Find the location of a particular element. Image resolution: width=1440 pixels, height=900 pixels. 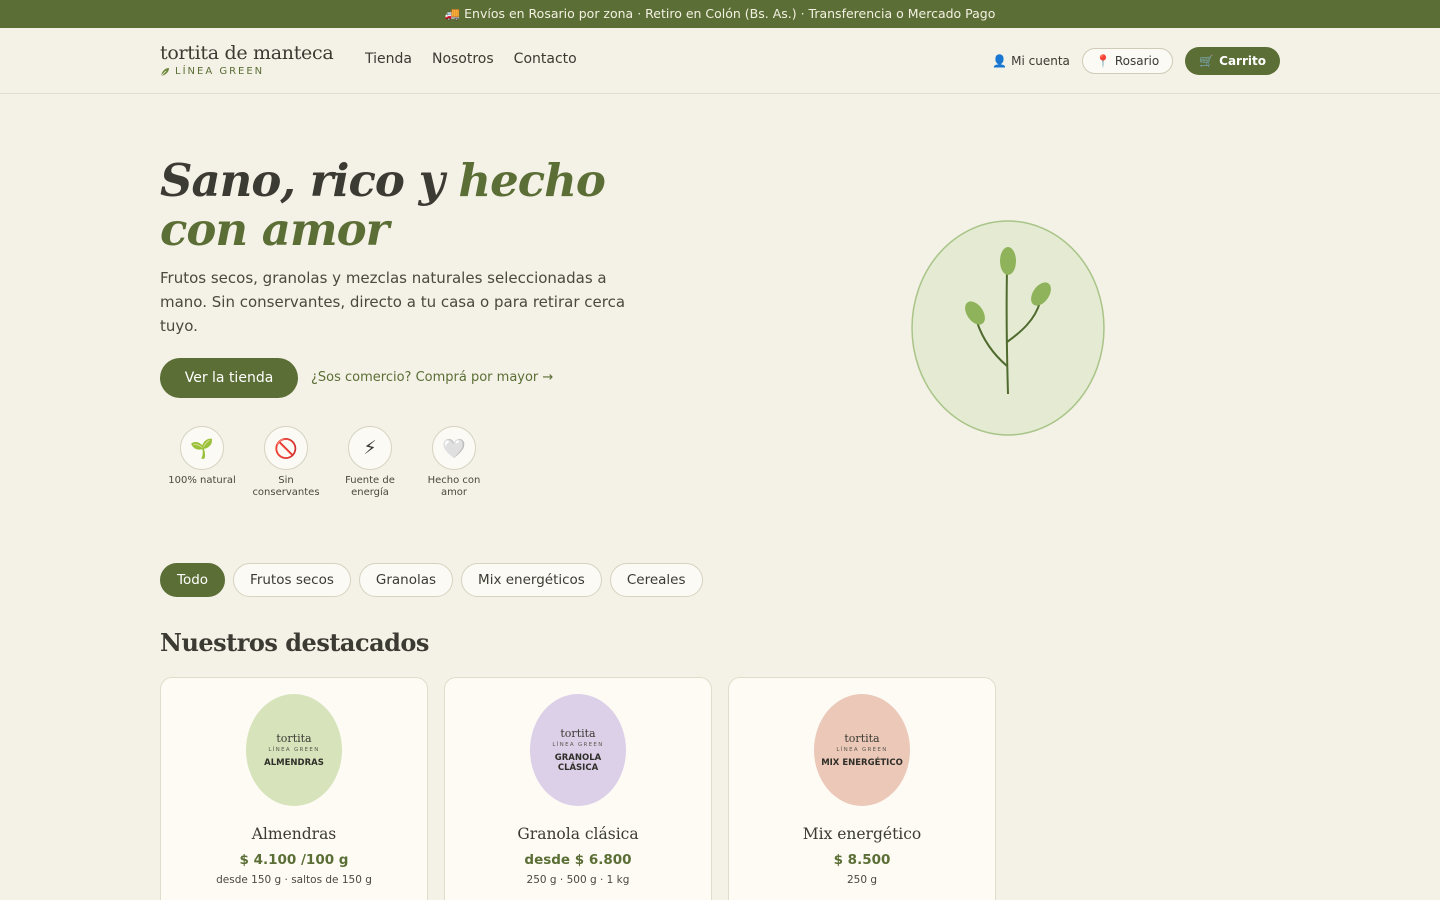

jar-label: MIX ENERGÉTICO is located at coordinates (862, 763).